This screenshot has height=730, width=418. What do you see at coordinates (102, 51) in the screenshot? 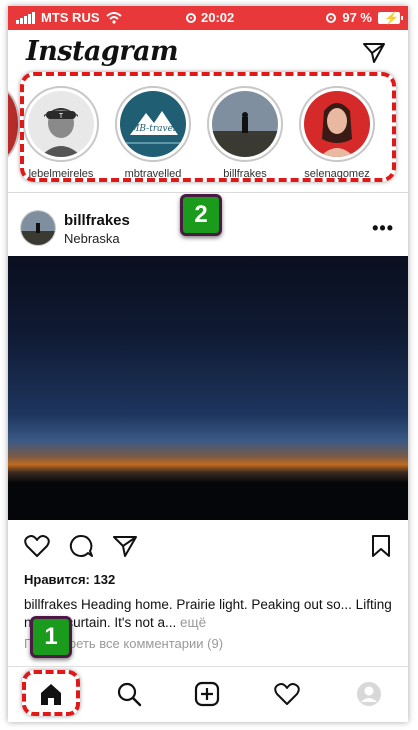
I see `instagram-logo: Instagram` at bounding box center [102, 51].